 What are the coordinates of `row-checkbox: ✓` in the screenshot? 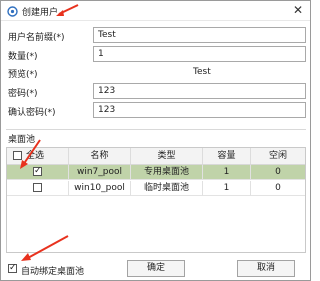 It's located at (37, 171).